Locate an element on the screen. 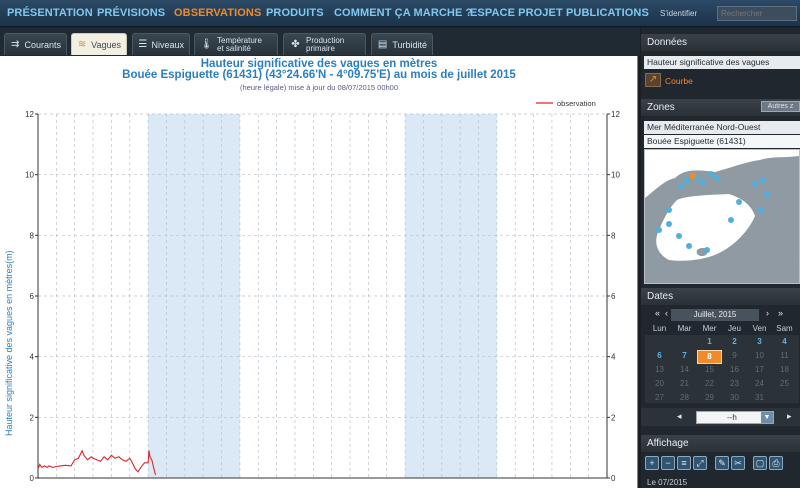  nav-comment-ca-marche: COMMENT ÇA MARCHE ? is located at coordinates (403, 13).